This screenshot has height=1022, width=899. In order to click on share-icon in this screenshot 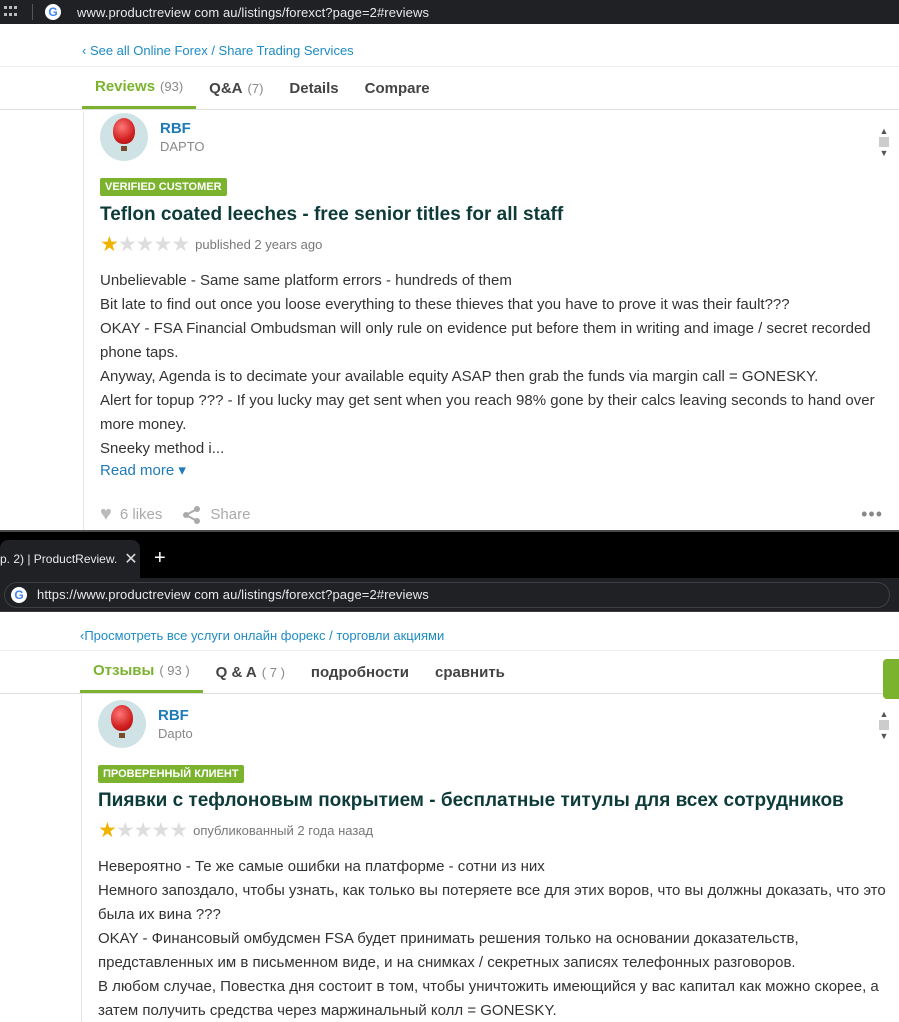, I will do `click(192, 515)`.